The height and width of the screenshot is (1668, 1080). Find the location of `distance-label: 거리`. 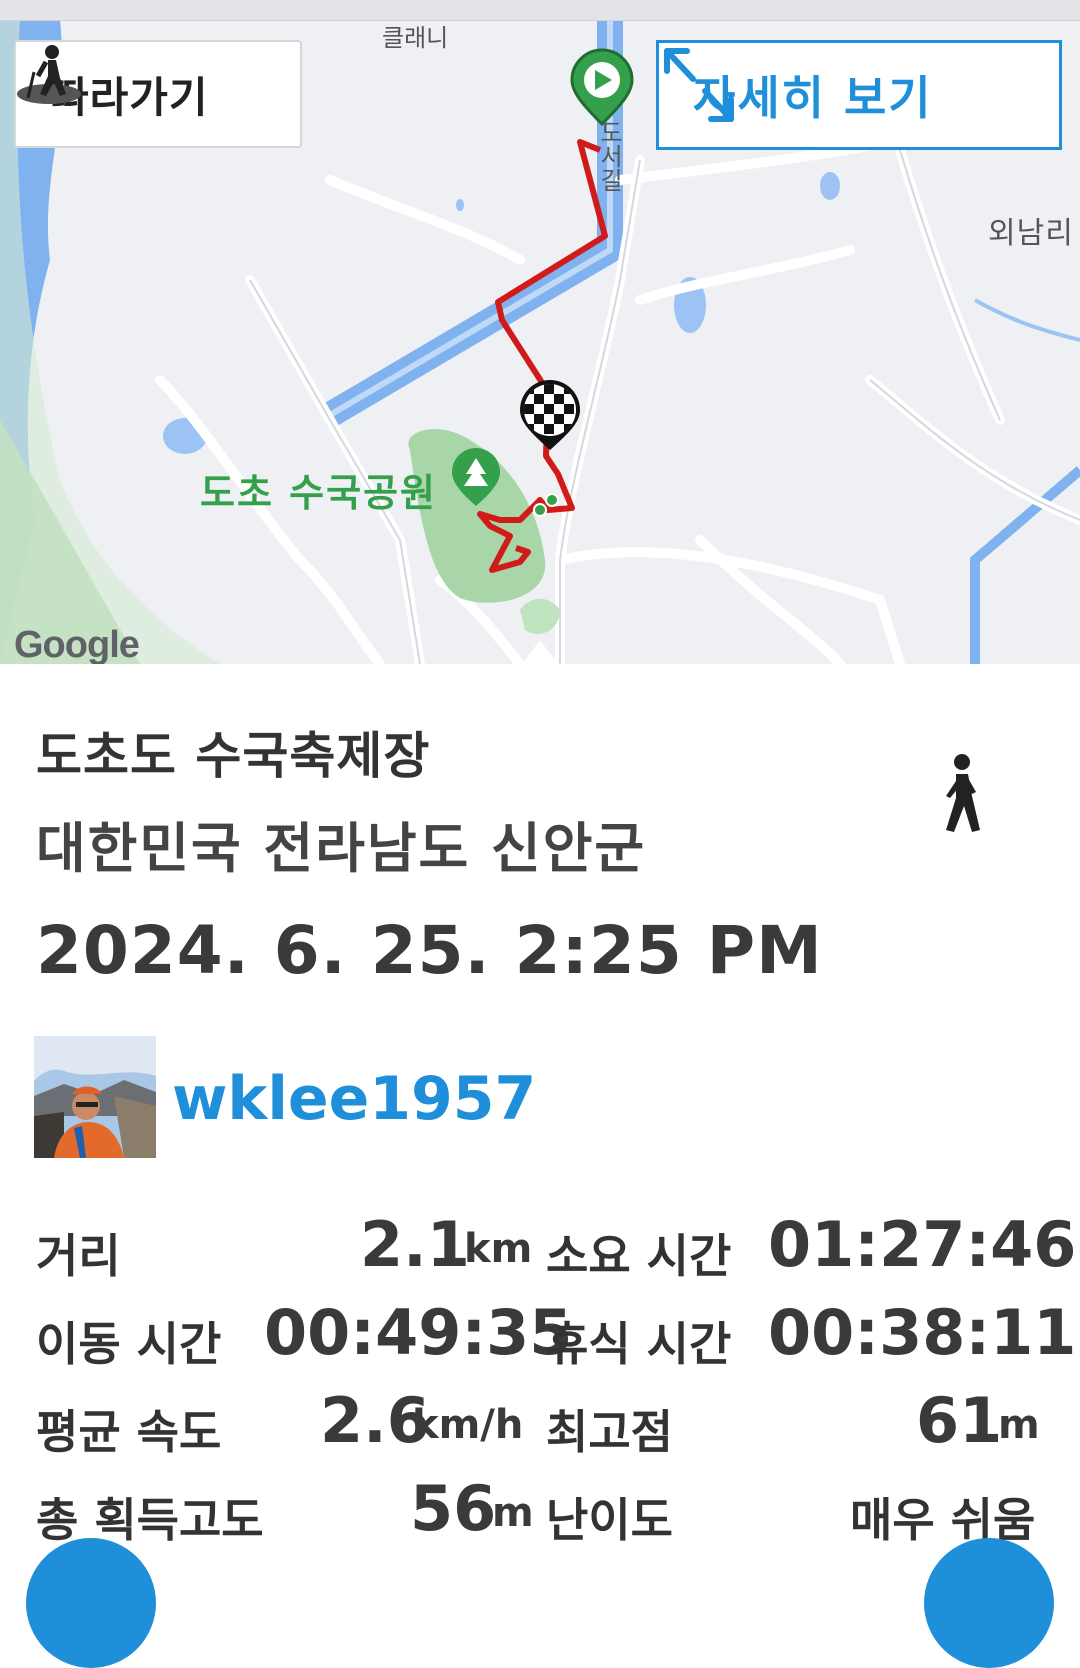

distance-label: 거리 is located at coordinates (78, 1256).